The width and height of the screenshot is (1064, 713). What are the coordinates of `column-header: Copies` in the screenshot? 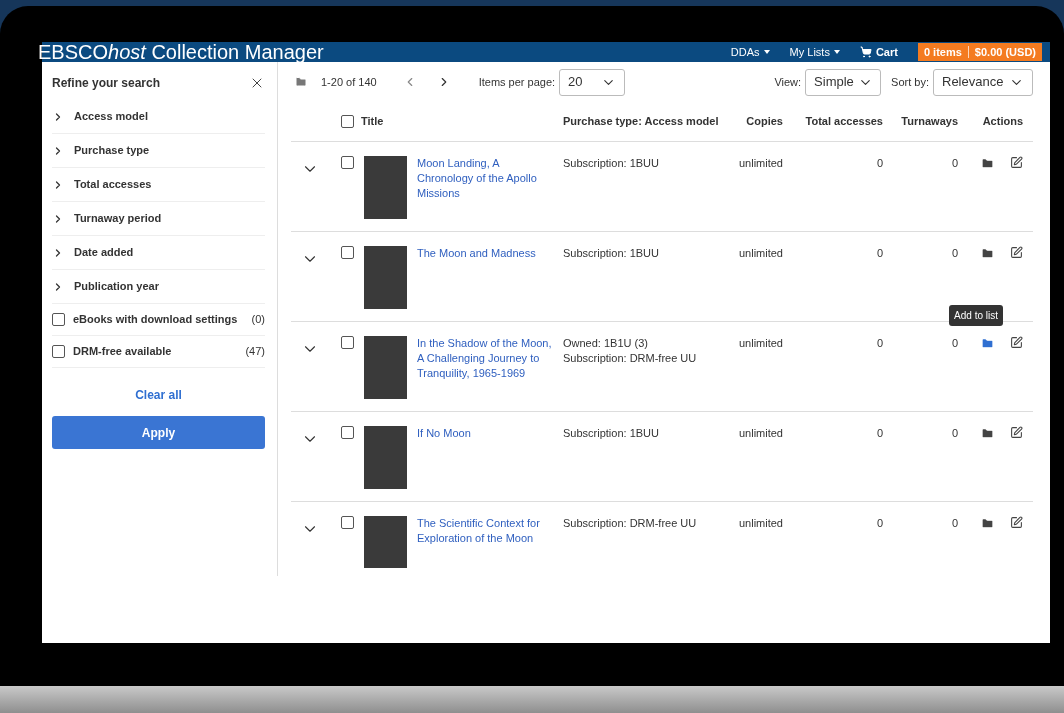 It's located at (764, 122).